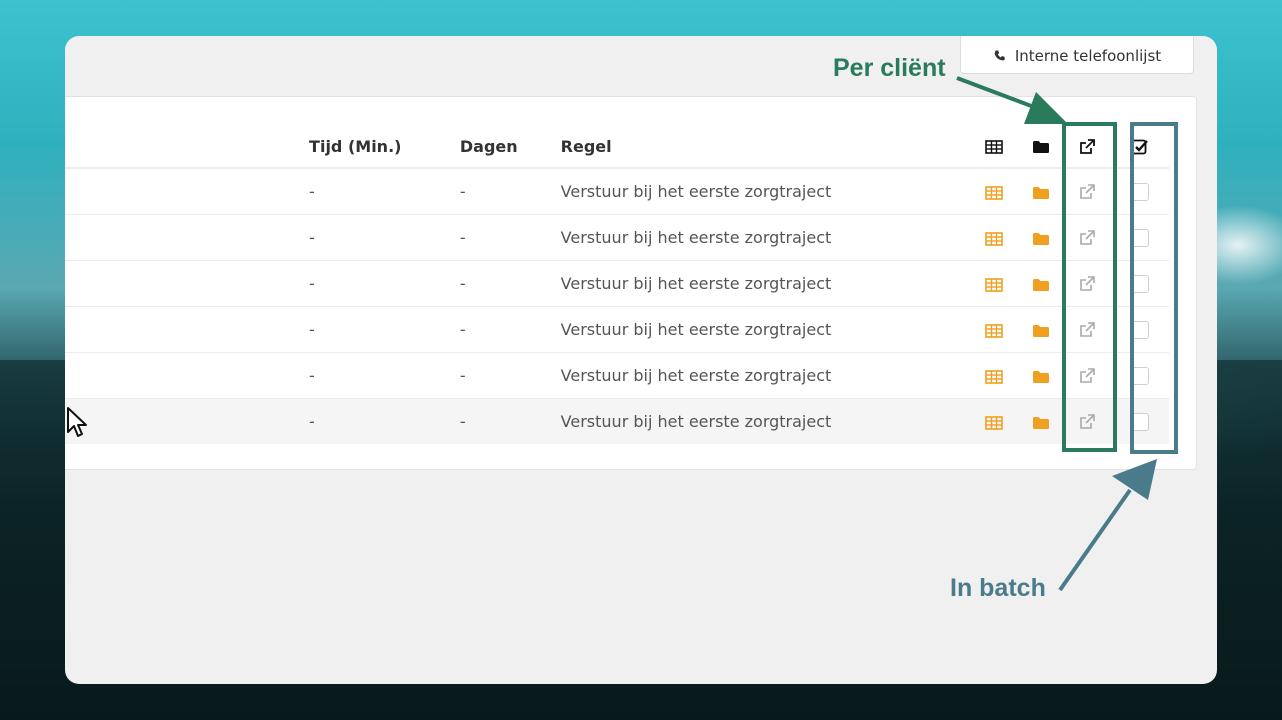 The height and width of the screenshot is (720, 1282). What do you see at coordinates (999, 94) in the screenshot?
I see `per-client-arrow` at bounding box center [999, 94].